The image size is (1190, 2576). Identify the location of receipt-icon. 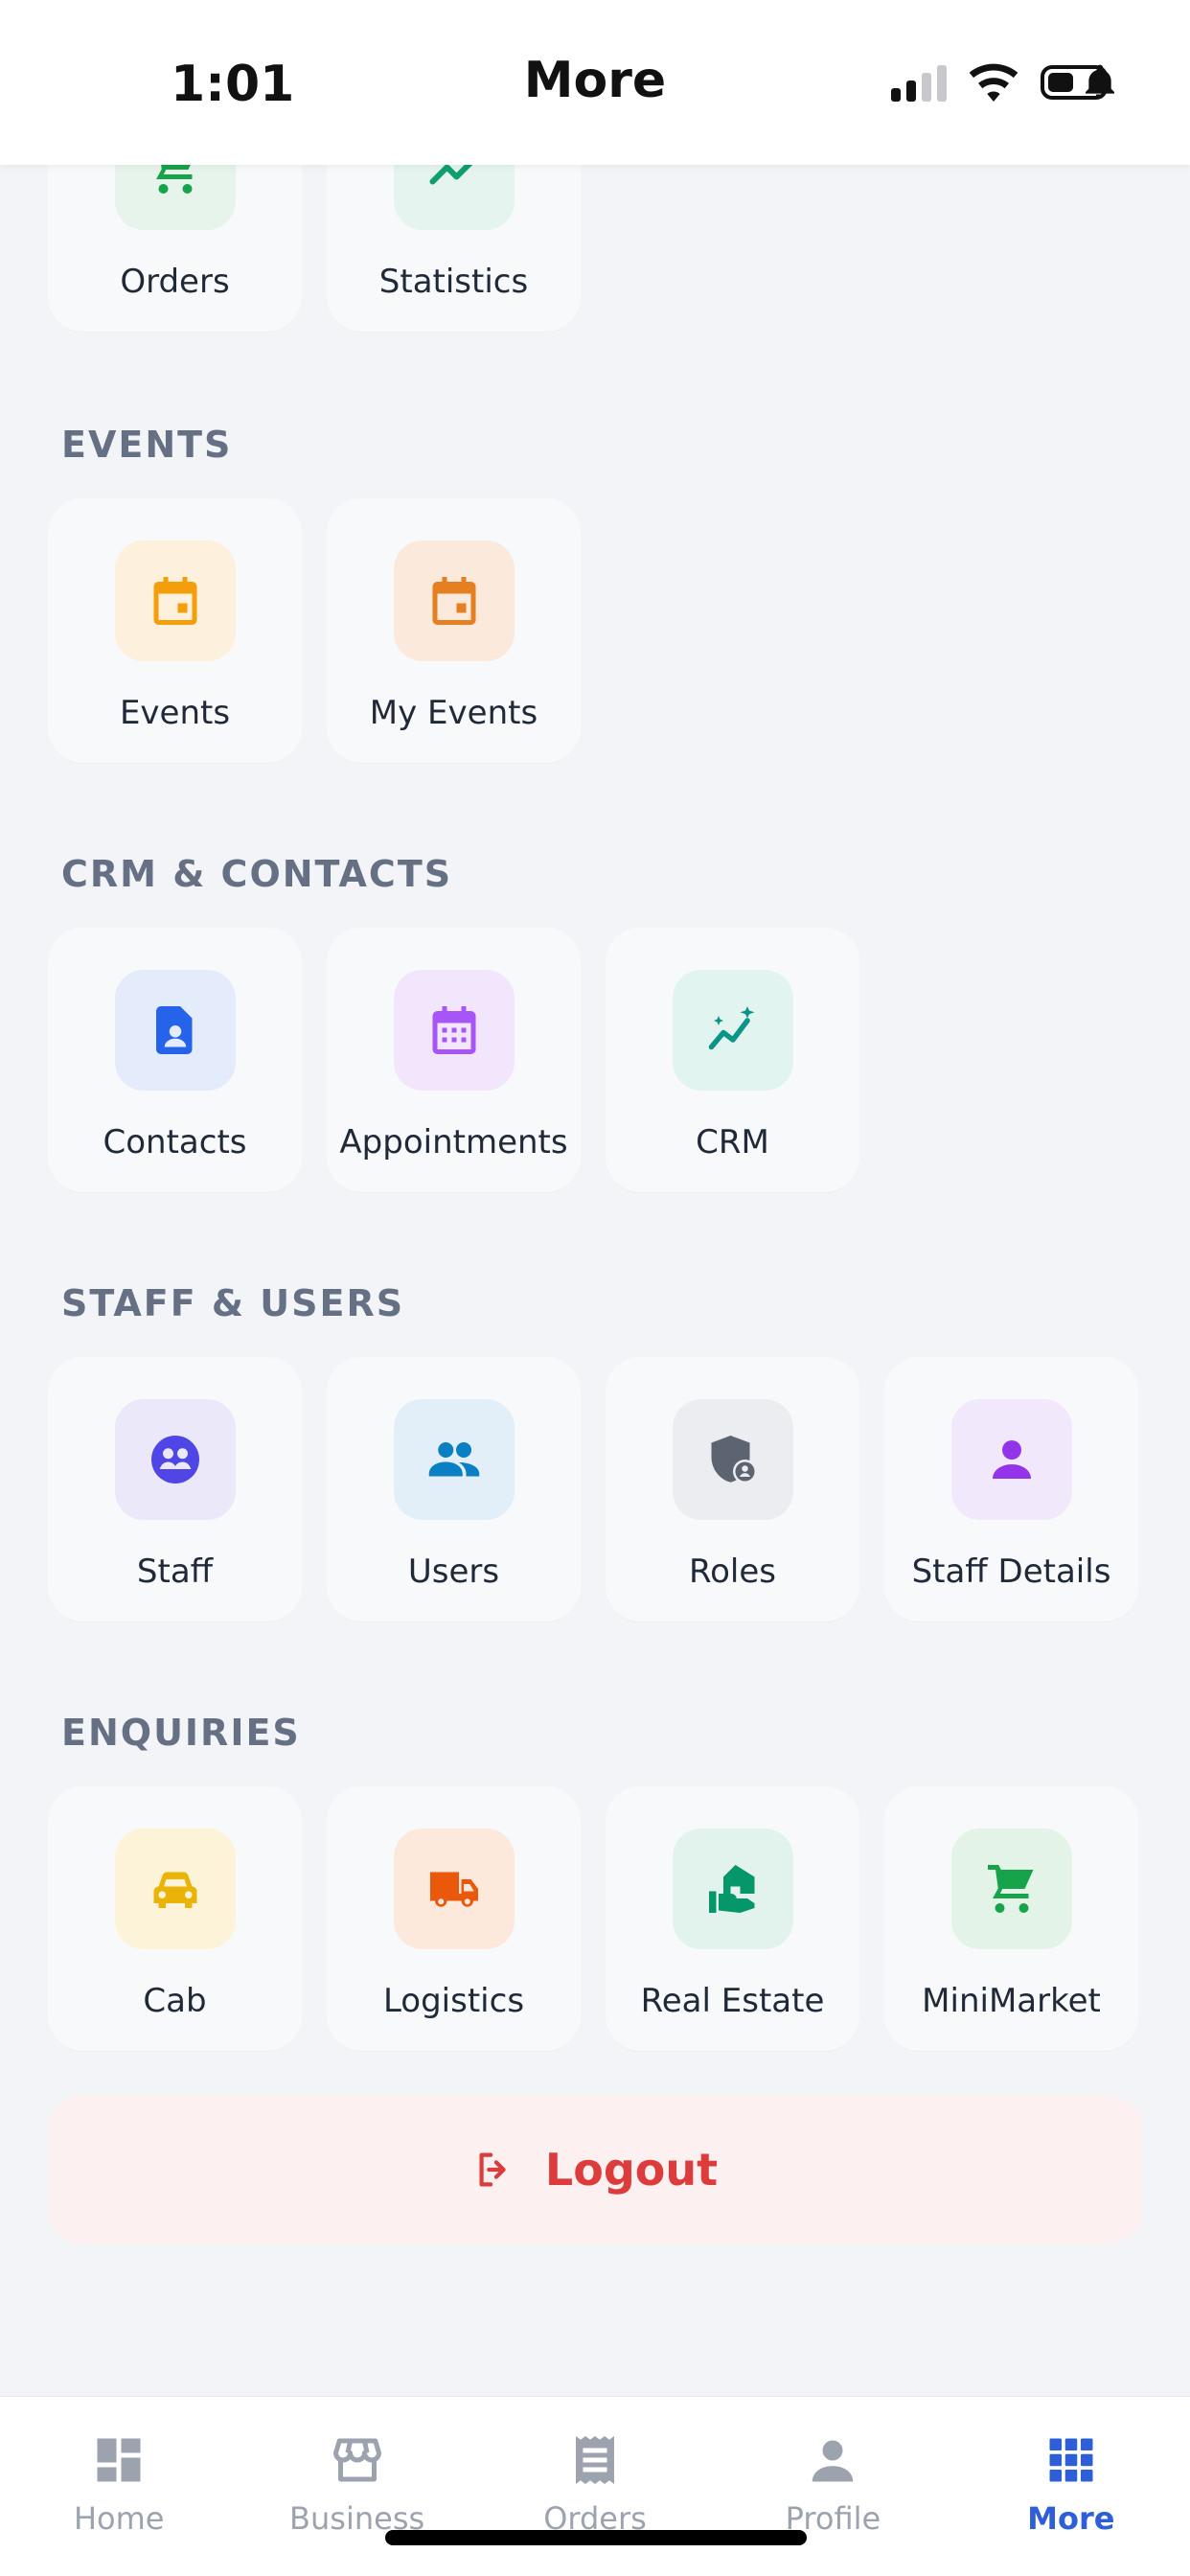
(595, 2460).